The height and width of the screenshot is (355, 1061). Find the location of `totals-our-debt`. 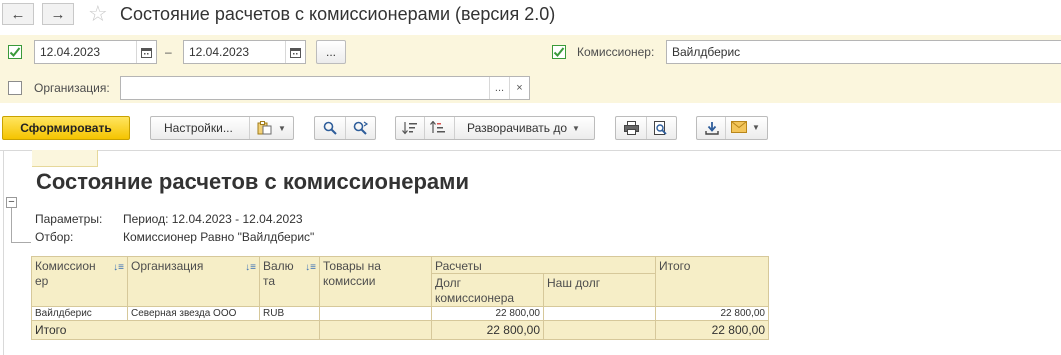

totals-our-debt is located at coordinates (600, 330).